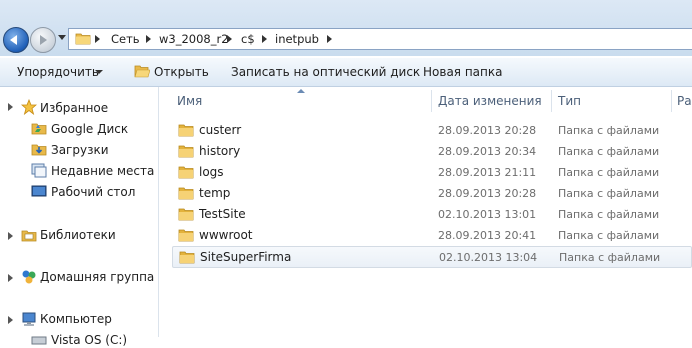  I want to click on nav-computer: Компьютер, so click(76, 319).